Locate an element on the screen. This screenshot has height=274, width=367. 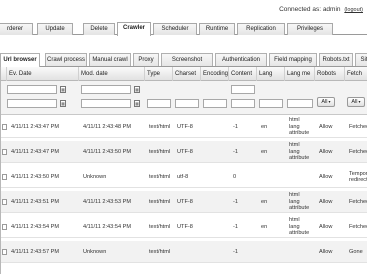
mod-date-cell: 4/11/11 2:43:48 PM is located at coordinates (107, 127).